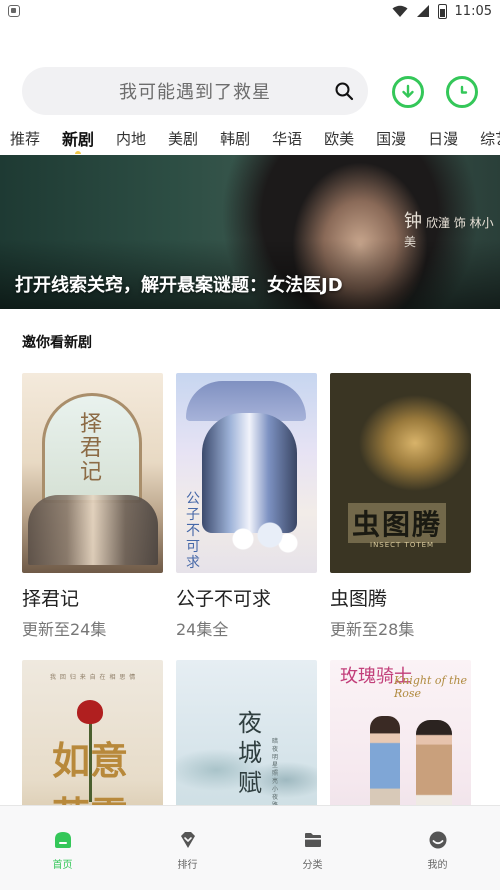 This screenshot has width=500, height=890. What do you see at coordinates (442, 11) in the screenshot?
I see `battery-icon` at bounding box center [442, 11].